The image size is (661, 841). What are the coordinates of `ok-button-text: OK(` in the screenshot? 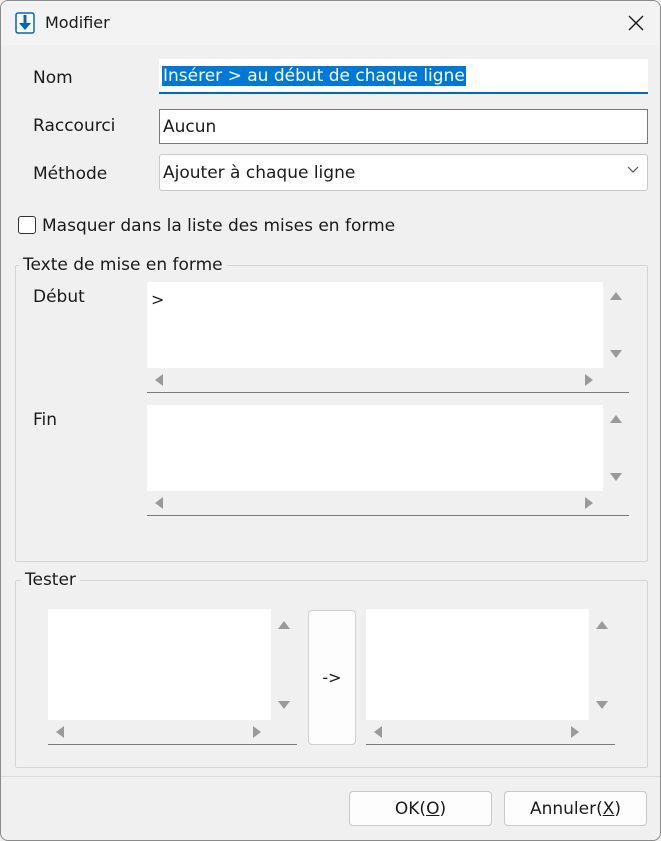 It's located at (410, 808).